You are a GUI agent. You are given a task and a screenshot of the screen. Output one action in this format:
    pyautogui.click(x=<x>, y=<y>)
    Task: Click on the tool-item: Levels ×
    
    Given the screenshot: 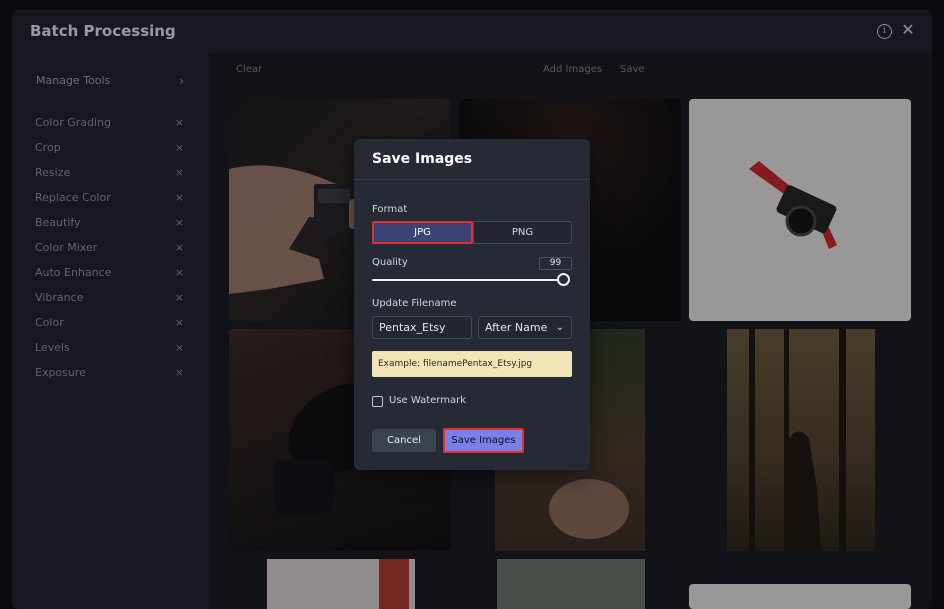 What is the action you would take?
    pyautogui.click(x=111, y=347)
    